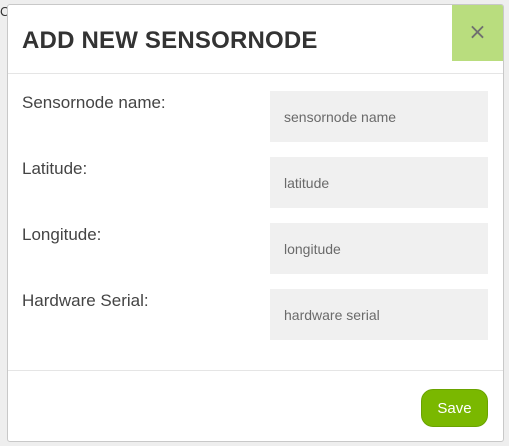 This screenshot has width=509, height=446. Describe the element at coordinates (255, 314) in the screenshot. I see `form-row-hardware-serial: Hardware Serial:` at that location.